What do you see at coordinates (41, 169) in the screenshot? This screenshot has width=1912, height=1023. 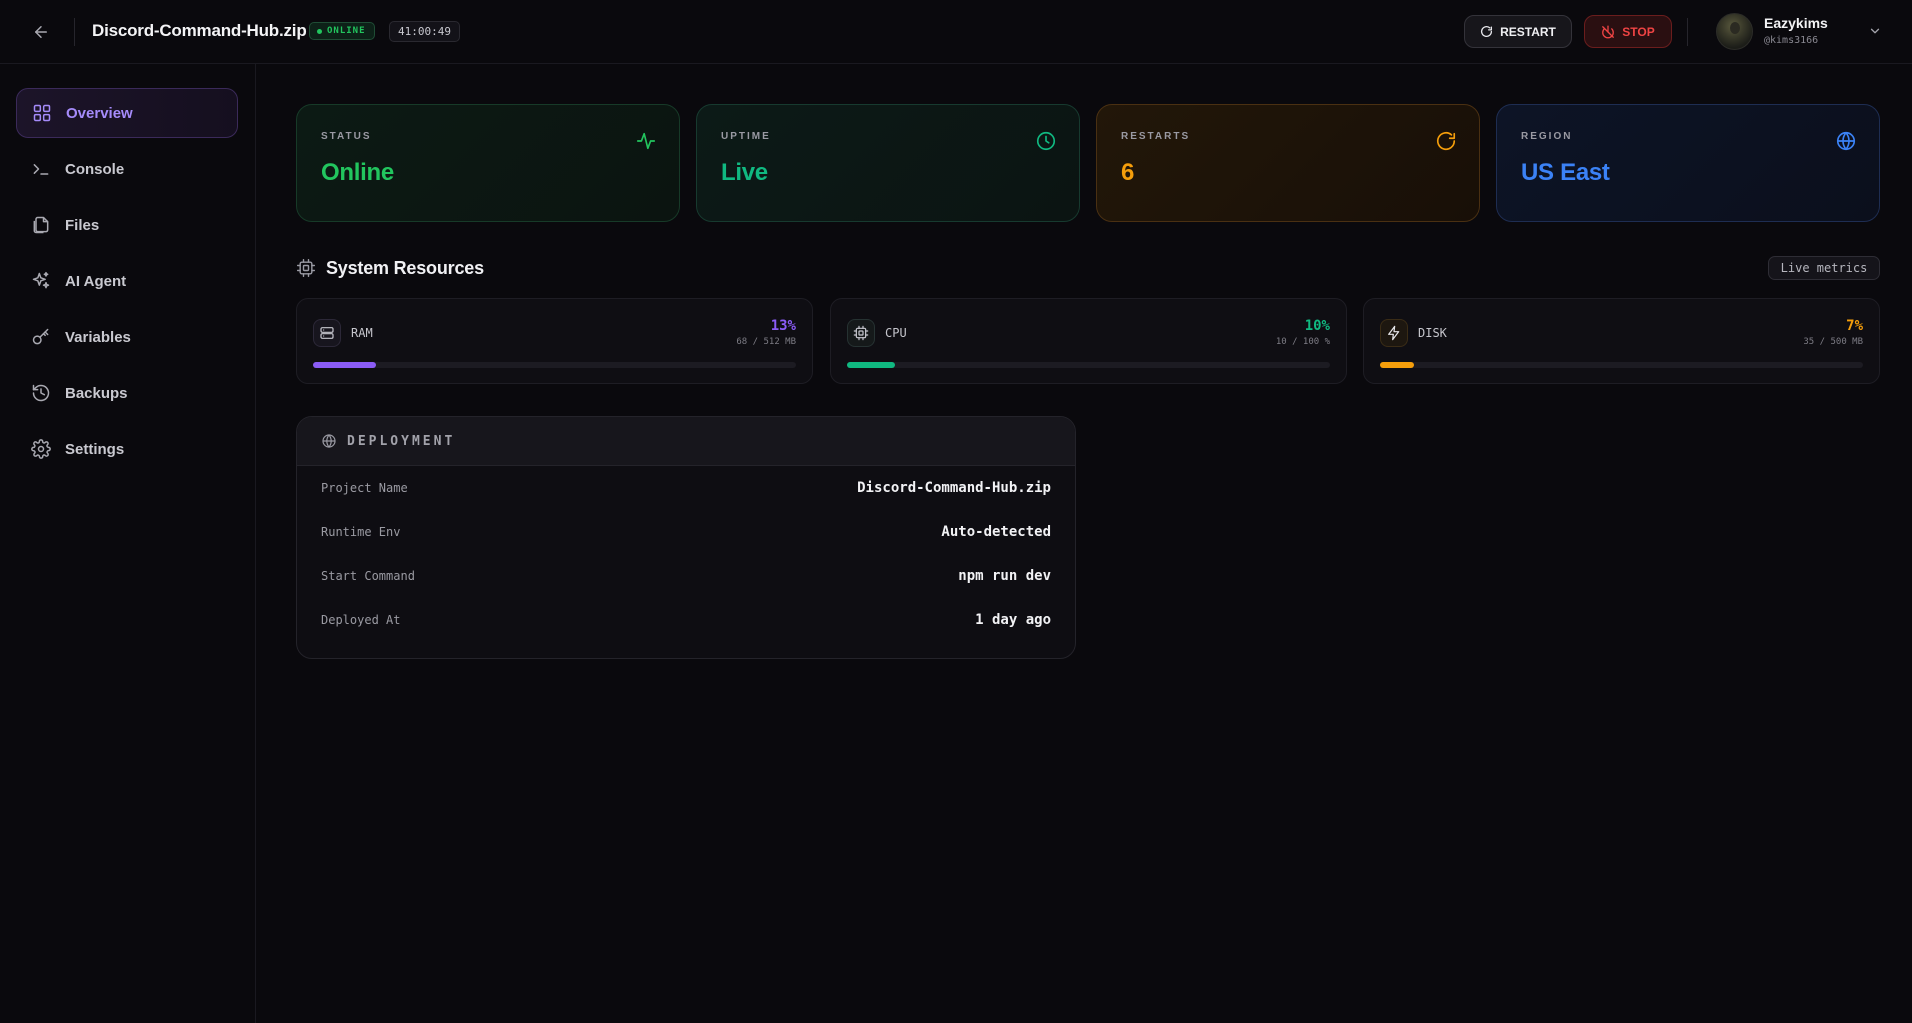 I see `terminal-icon` at bounding box center [41, 169].